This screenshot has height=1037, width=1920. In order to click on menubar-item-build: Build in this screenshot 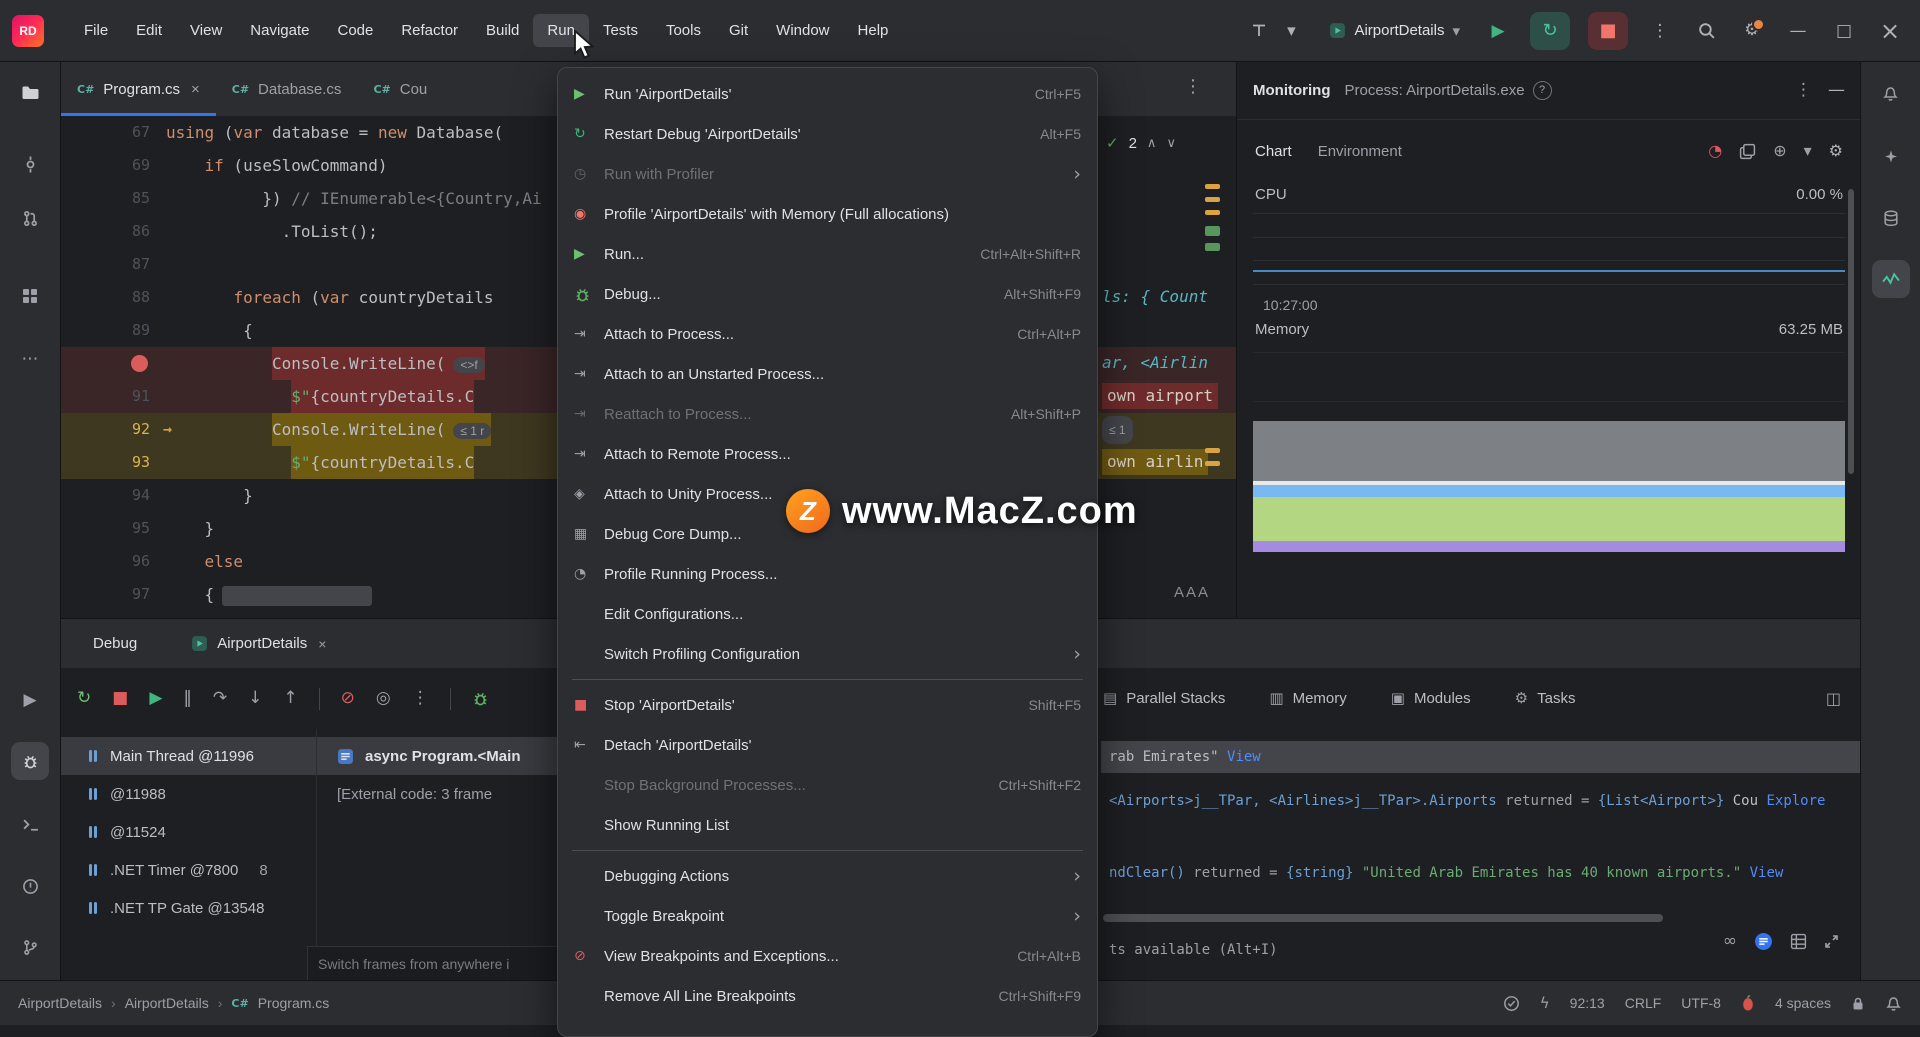, I will do `click(502, 30)`.